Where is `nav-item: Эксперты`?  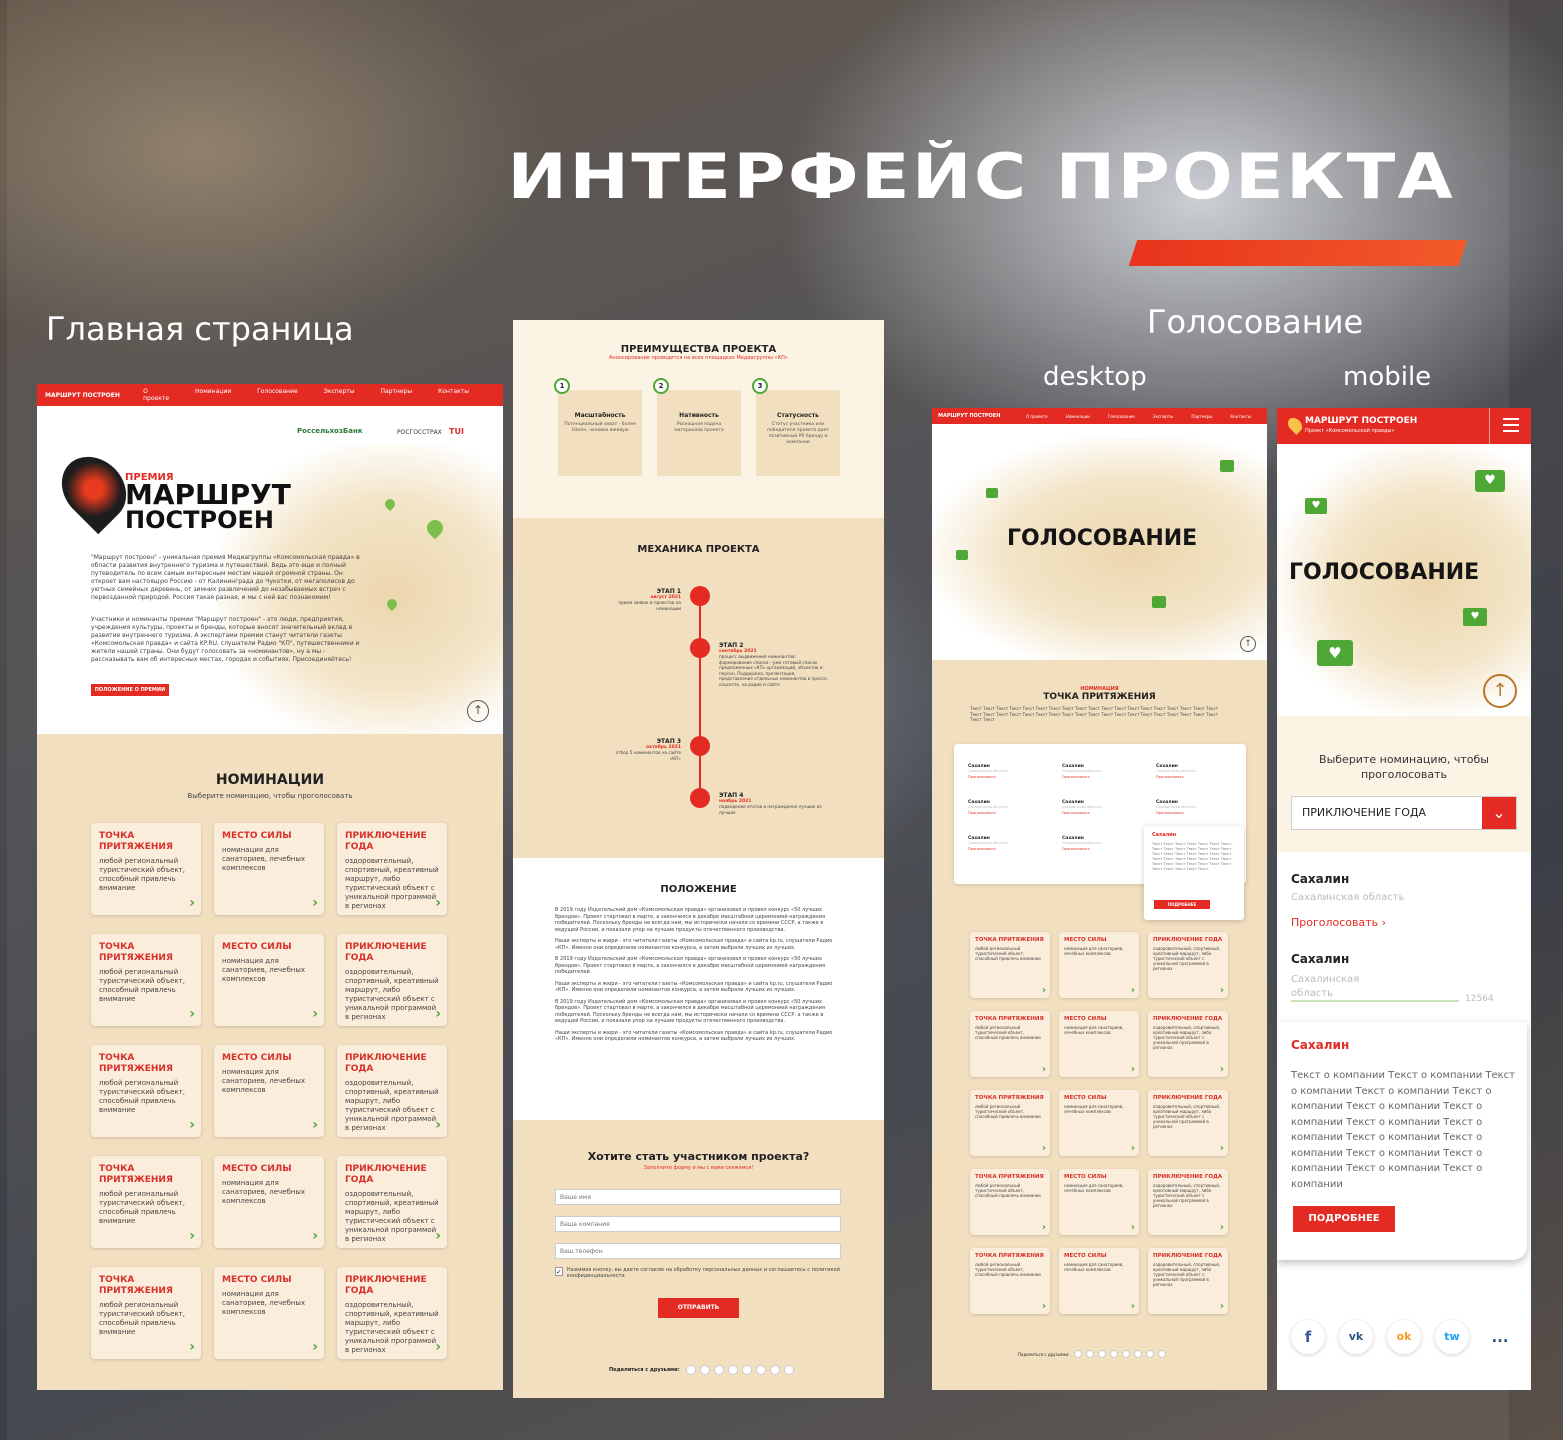 nav-item: Эксперты is located at coordinates (339, 395).